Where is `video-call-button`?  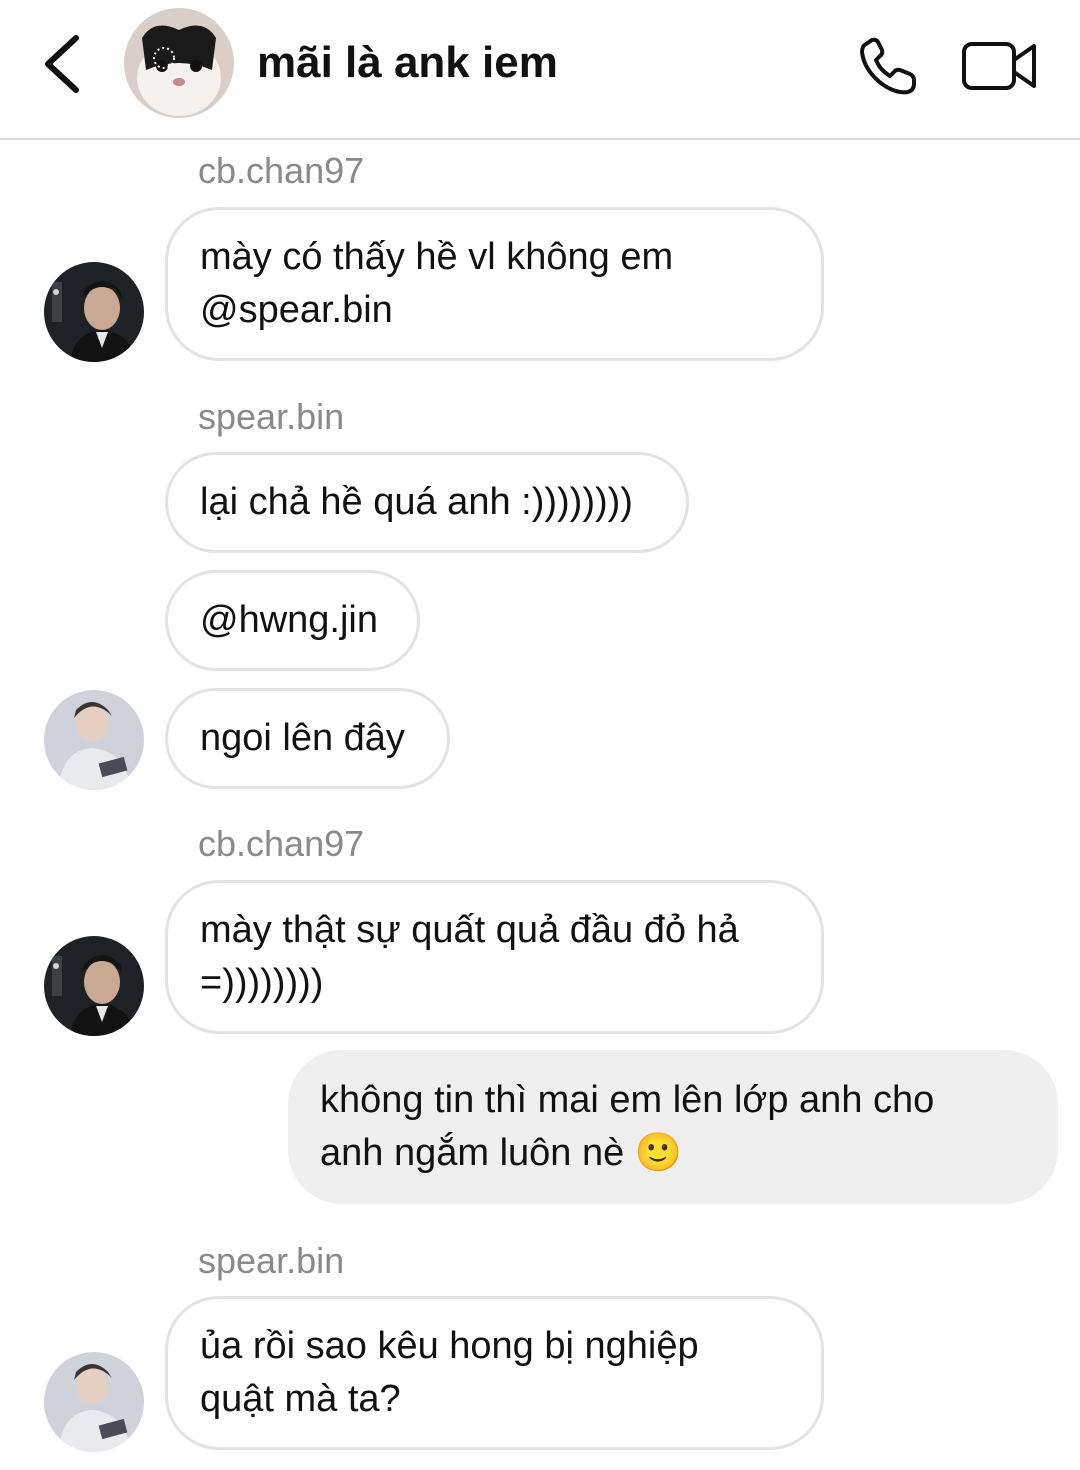 video-call-button is located at coordinates (1000, 66).